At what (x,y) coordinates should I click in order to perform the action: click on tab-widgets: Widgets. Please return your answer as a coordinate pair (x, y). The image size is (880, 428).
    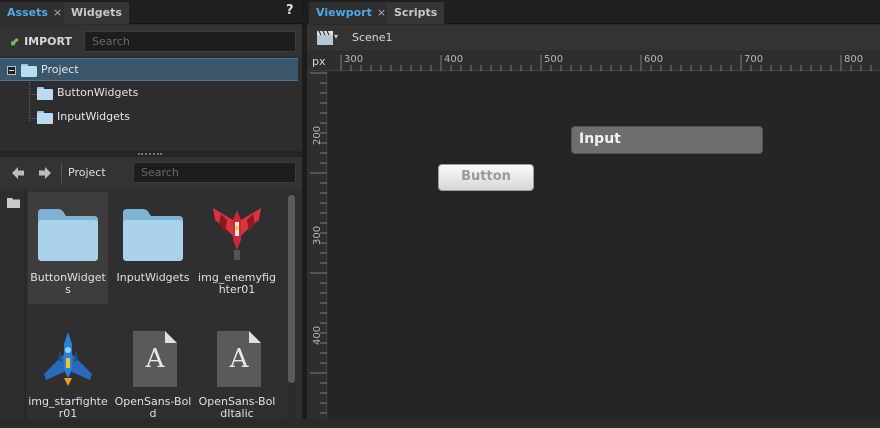
    Looking at the image, I should click on (96, 13).